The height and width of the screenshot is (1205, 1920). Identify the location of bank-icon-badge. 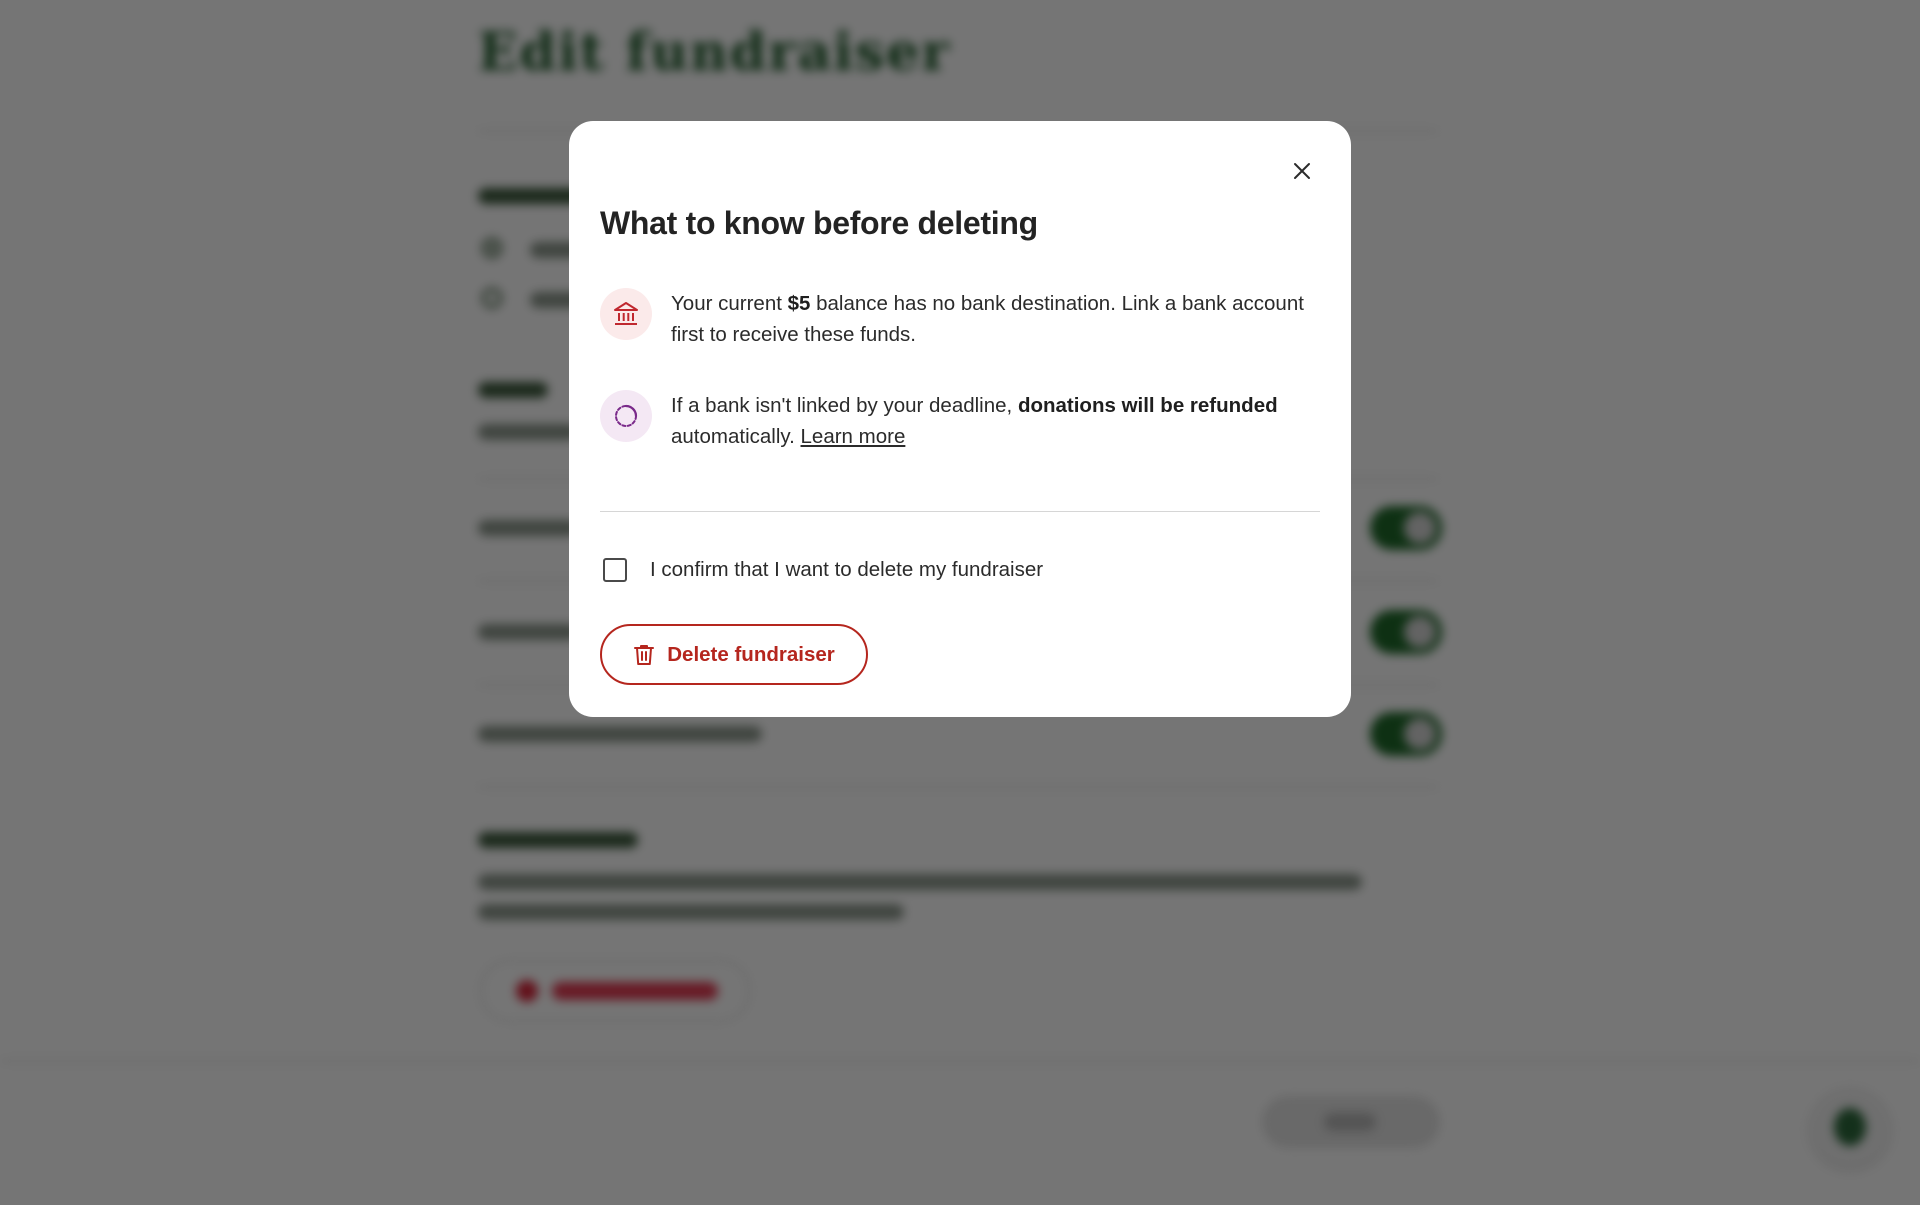
(626, 314).